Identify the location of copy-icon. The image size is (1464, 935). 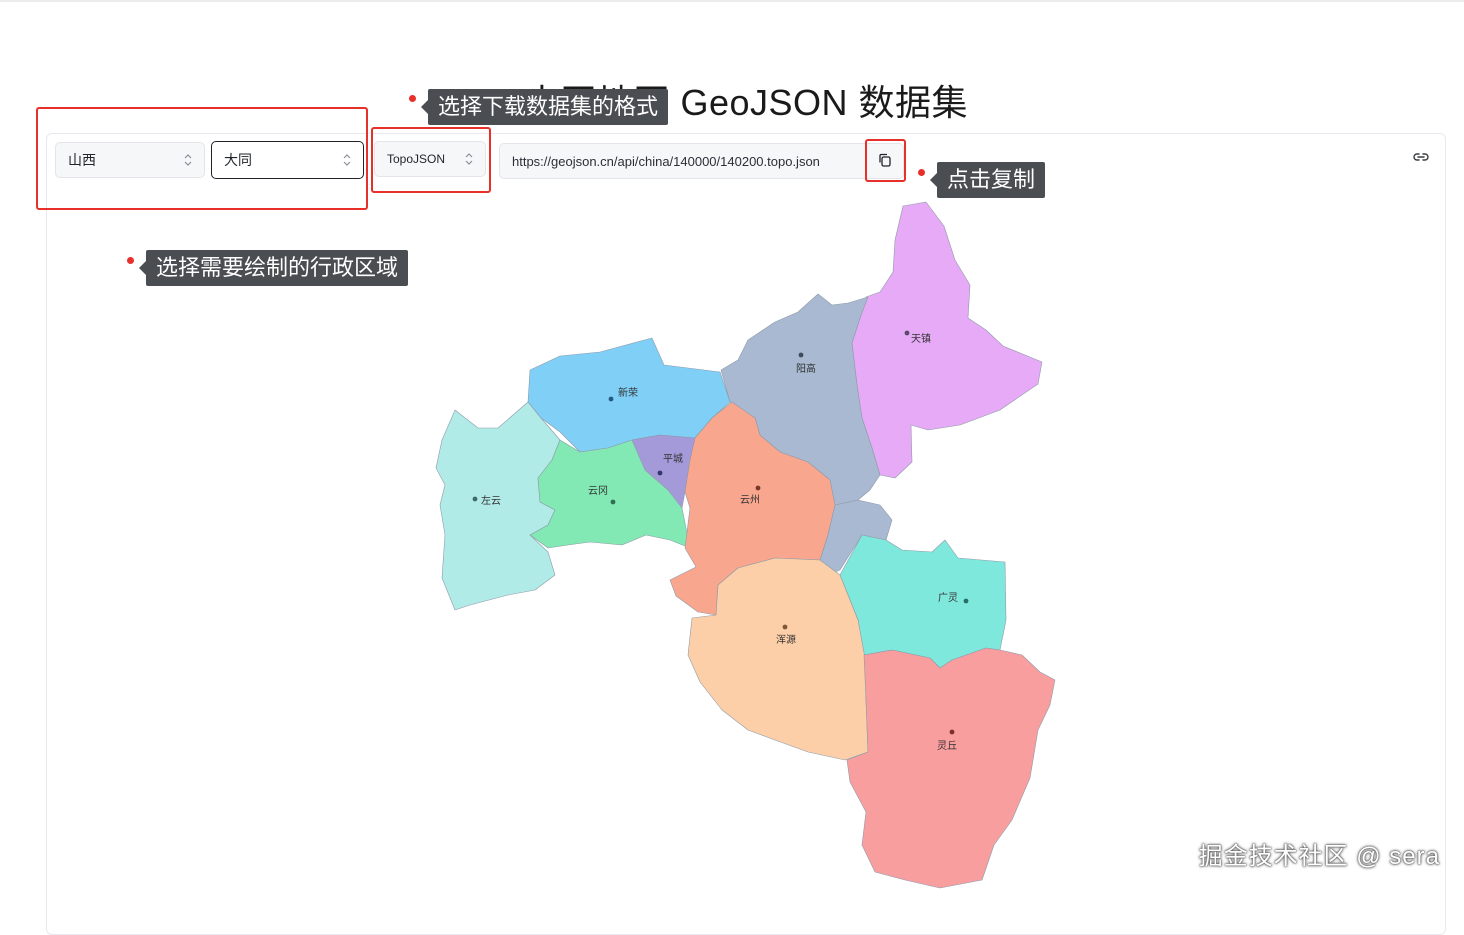
(885, 160).